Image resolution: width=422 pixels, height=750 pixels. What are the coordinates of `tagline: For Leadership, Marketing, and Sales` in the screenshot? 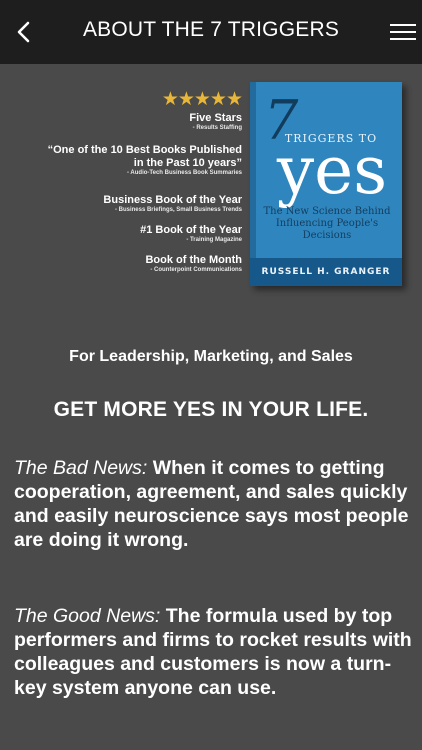 It's located at (211, 356).